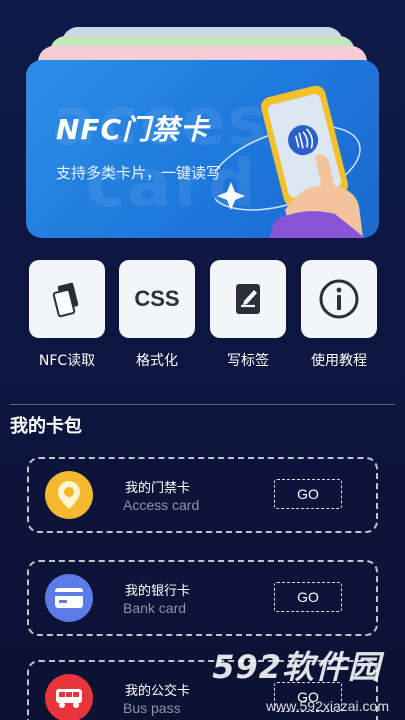  What do you see at coordinates (133, 129) in the screenshot?
I see `banner-title: NFC门禁卡` at bounding box center [133, 129].